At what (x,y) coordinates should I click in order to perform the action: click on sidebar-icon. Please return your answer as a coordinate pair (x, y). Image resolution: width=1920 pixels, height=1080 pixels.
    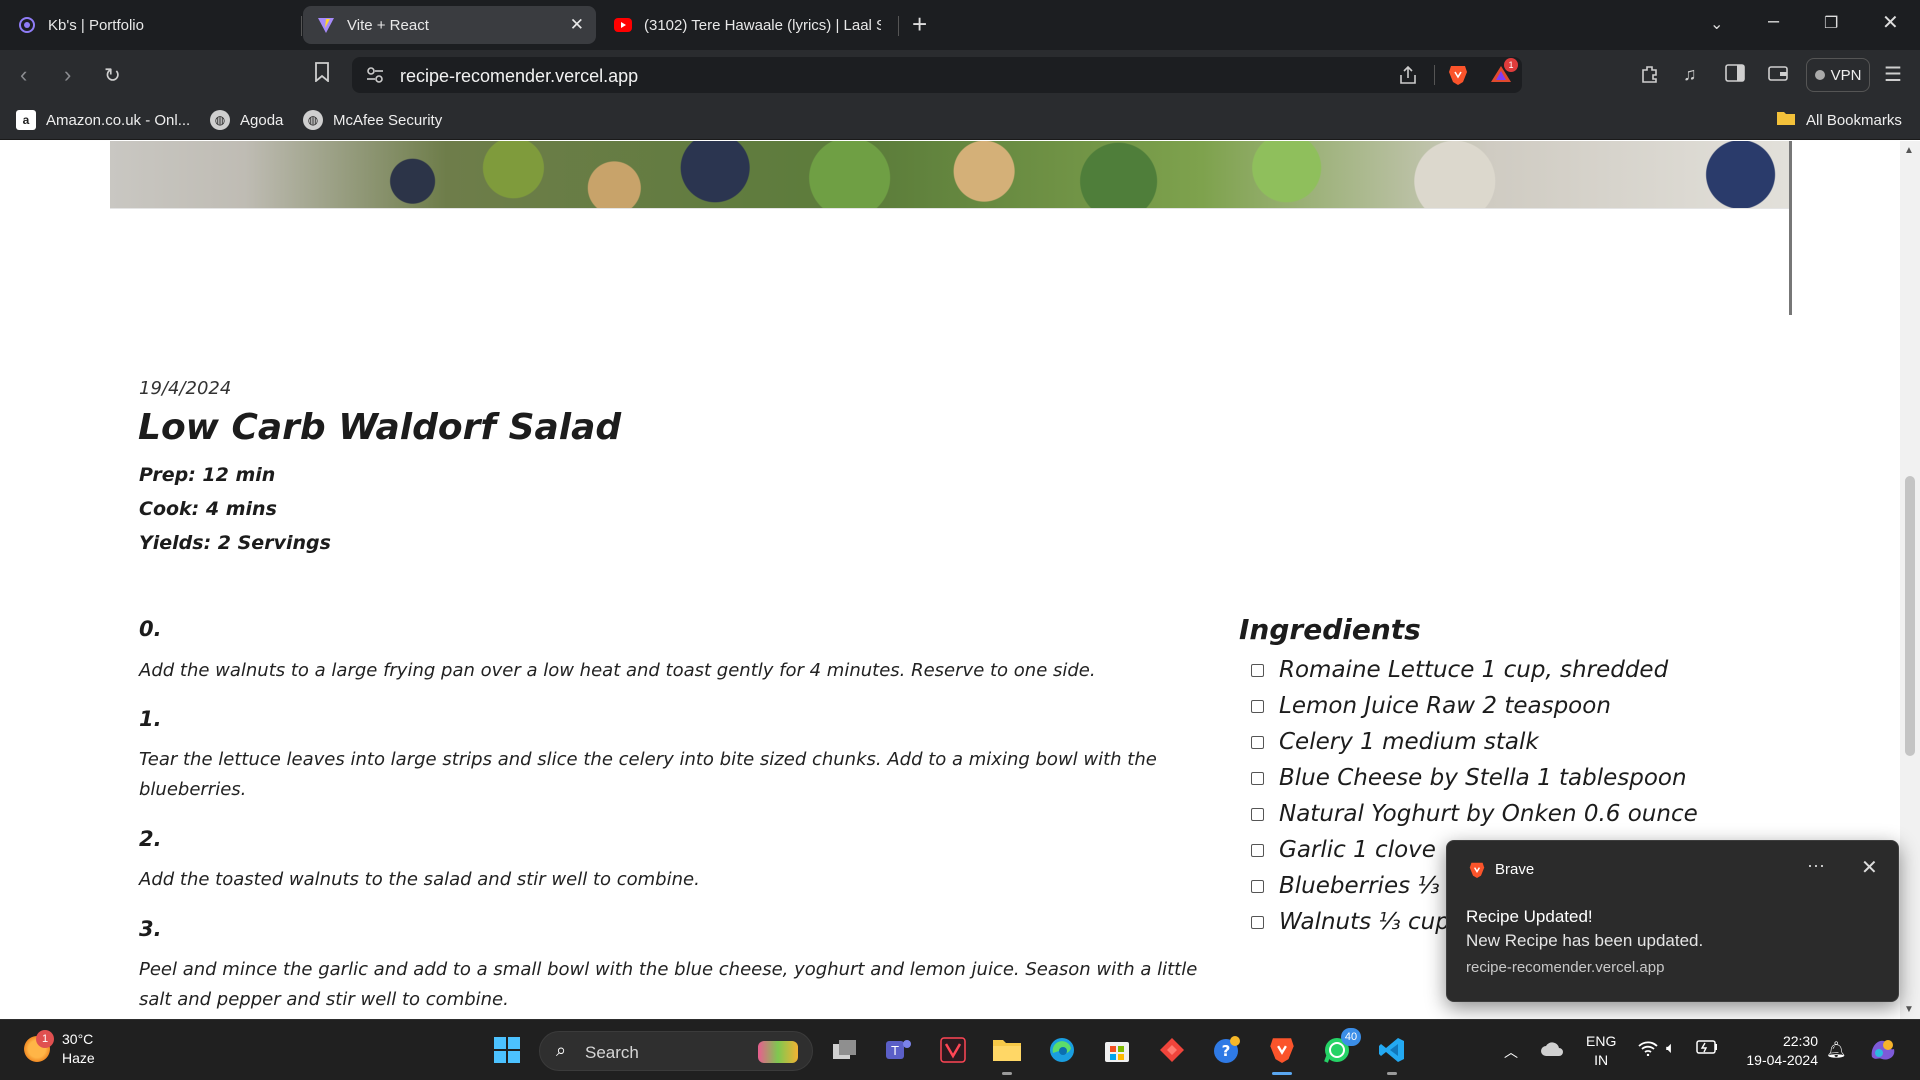
    Looking at the image, I should click on (1735, 75).